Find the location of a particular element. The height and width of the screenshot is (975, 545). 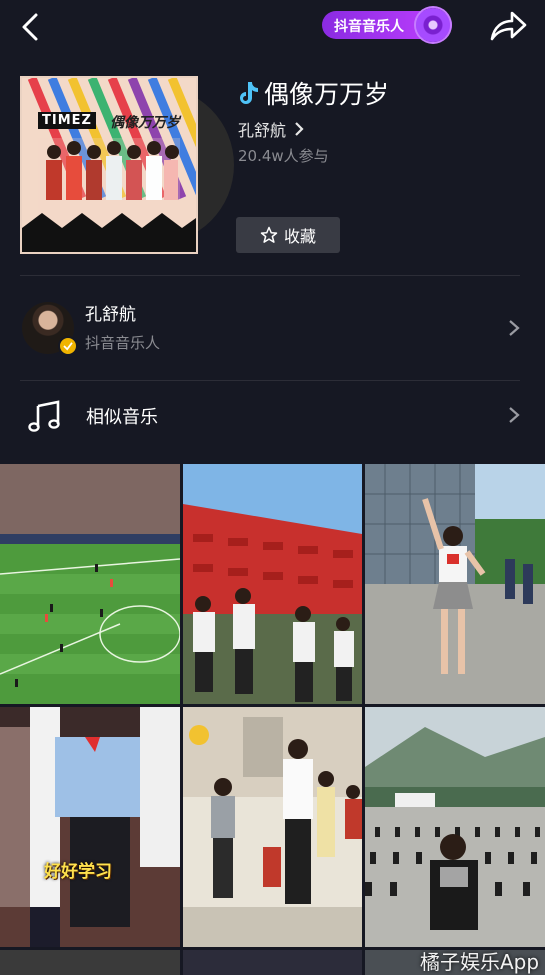

star-icon is located at coordinates (269, 234).